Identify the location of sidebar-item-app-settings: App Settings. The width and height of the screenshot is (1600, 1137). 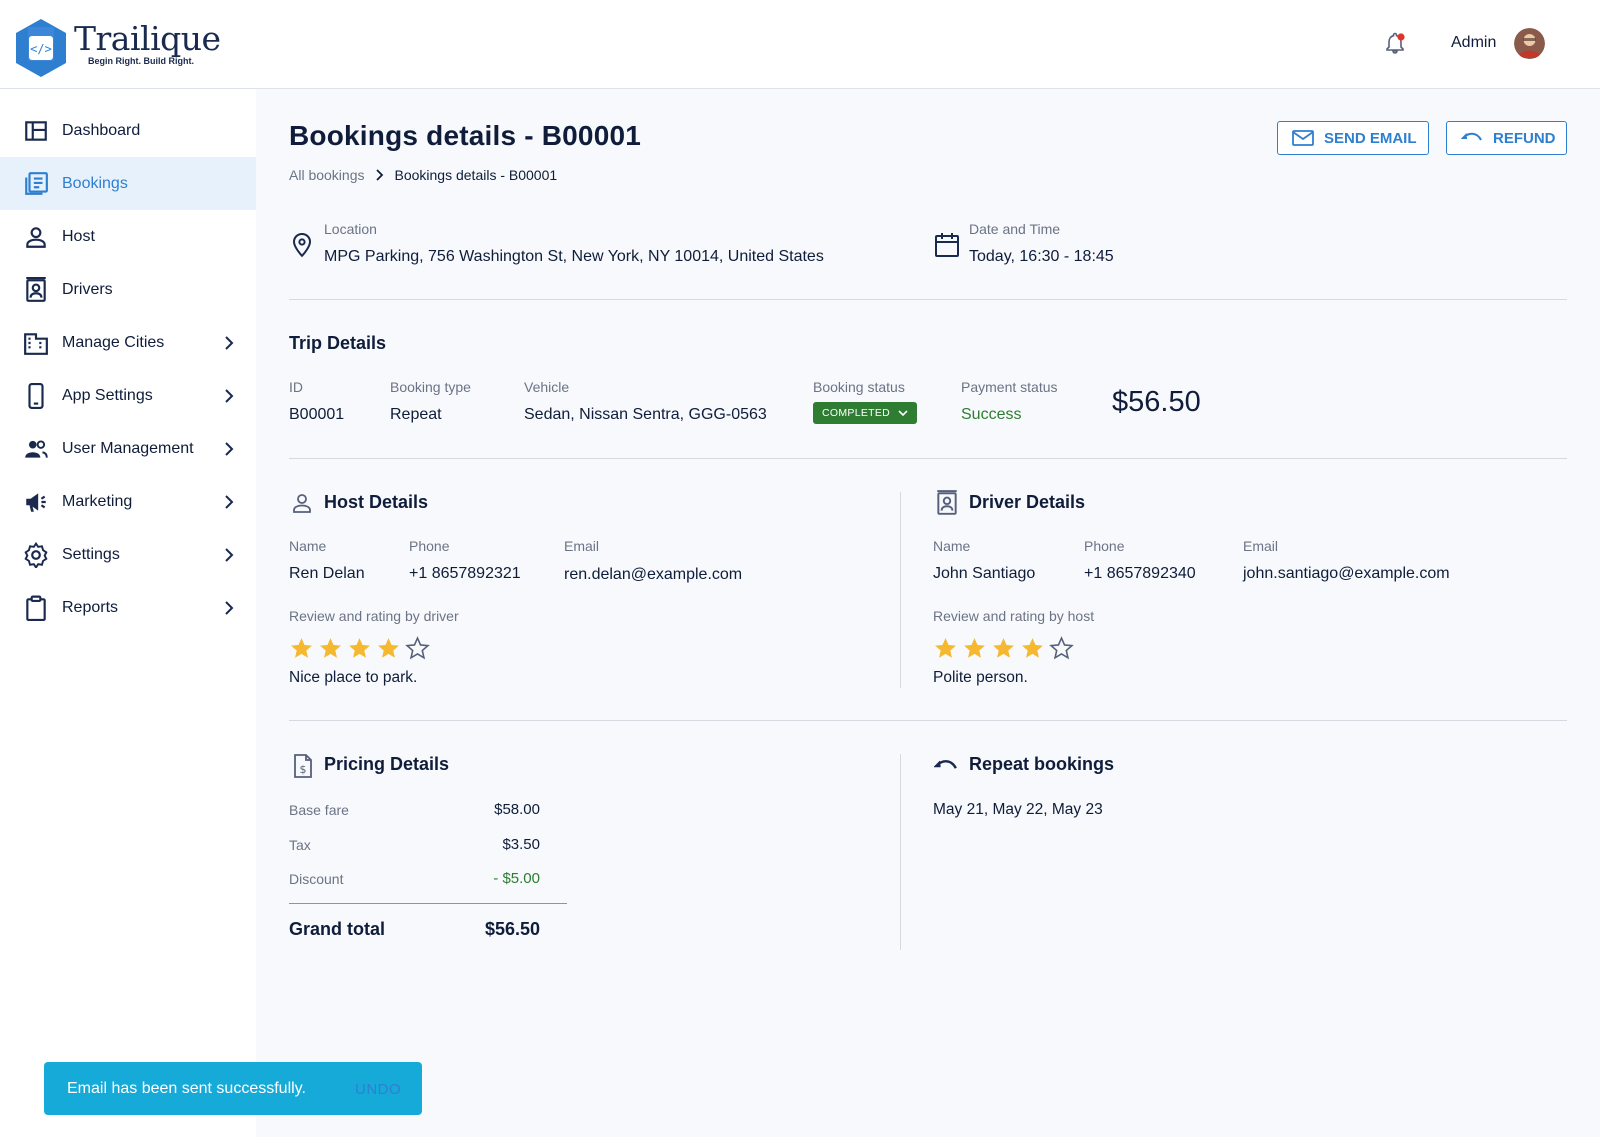
(128, 395).